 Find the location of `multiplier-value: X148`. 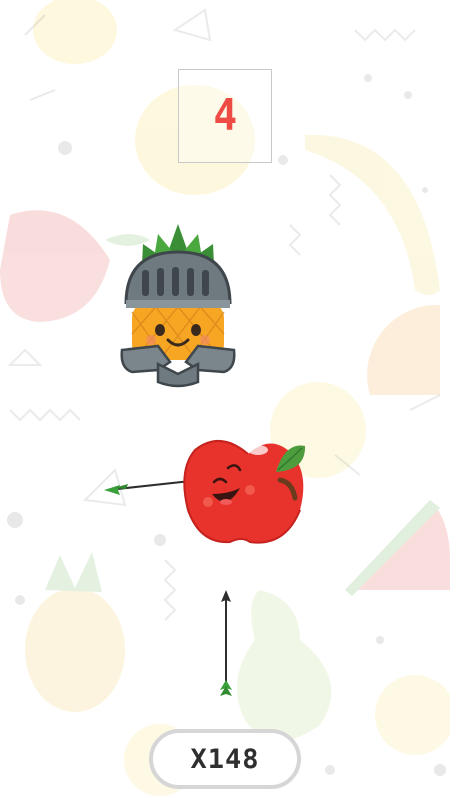

multiplier-value: X148 is located at coordinates (225, 759).